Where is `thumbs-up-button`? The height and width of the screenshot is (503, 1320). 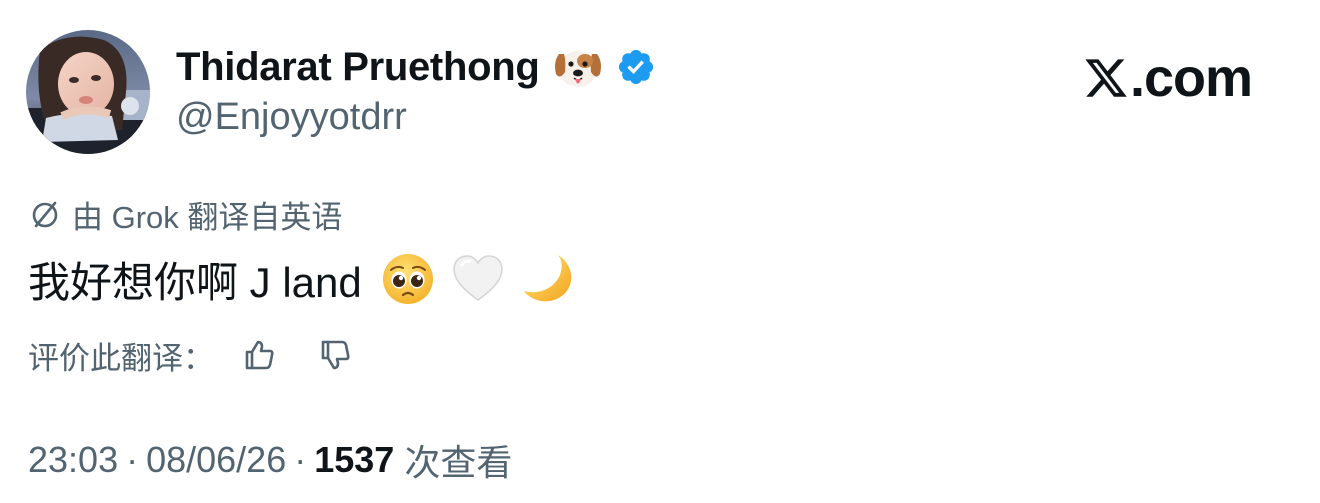 thumbs-up-button is located at coordinates (259, 355).